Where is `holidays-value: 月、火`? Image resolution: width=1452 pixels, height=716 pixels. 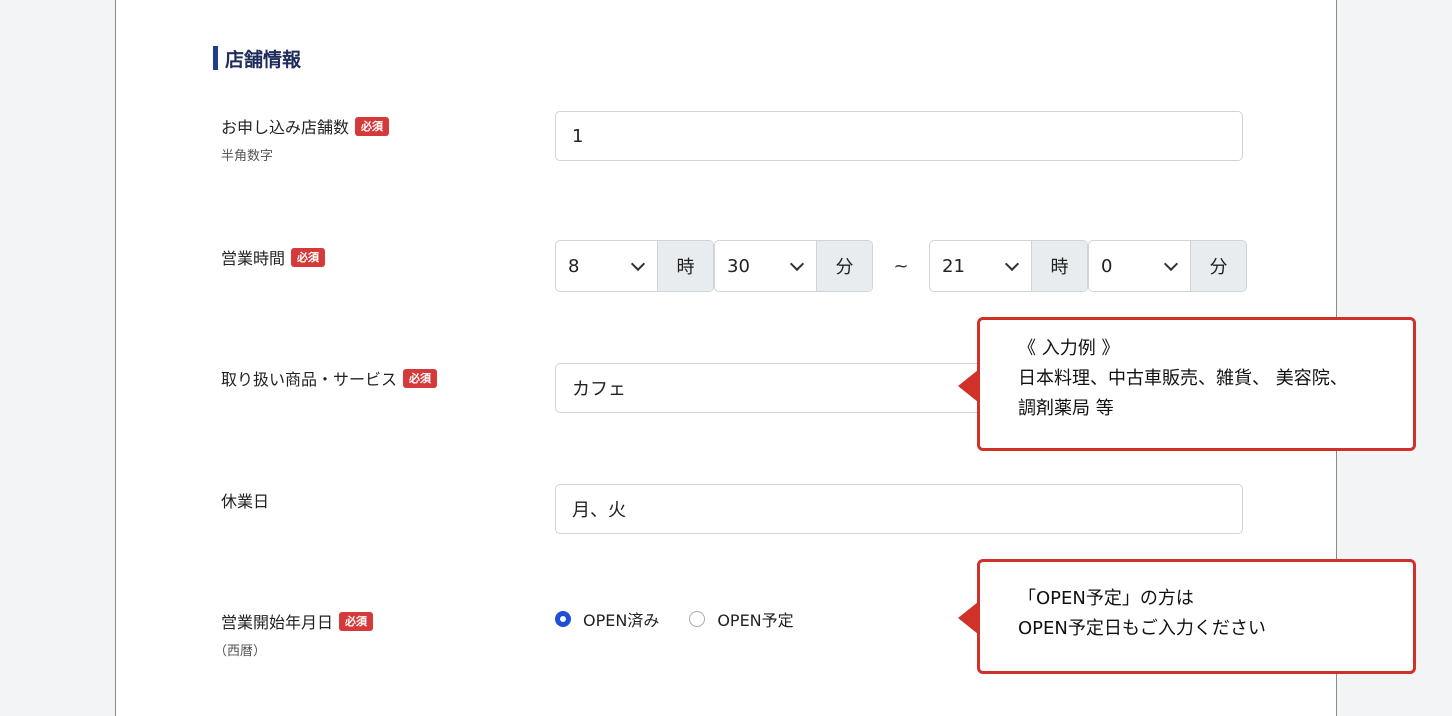
holidays-value: 月、火 is located at coordinates (599, 510).